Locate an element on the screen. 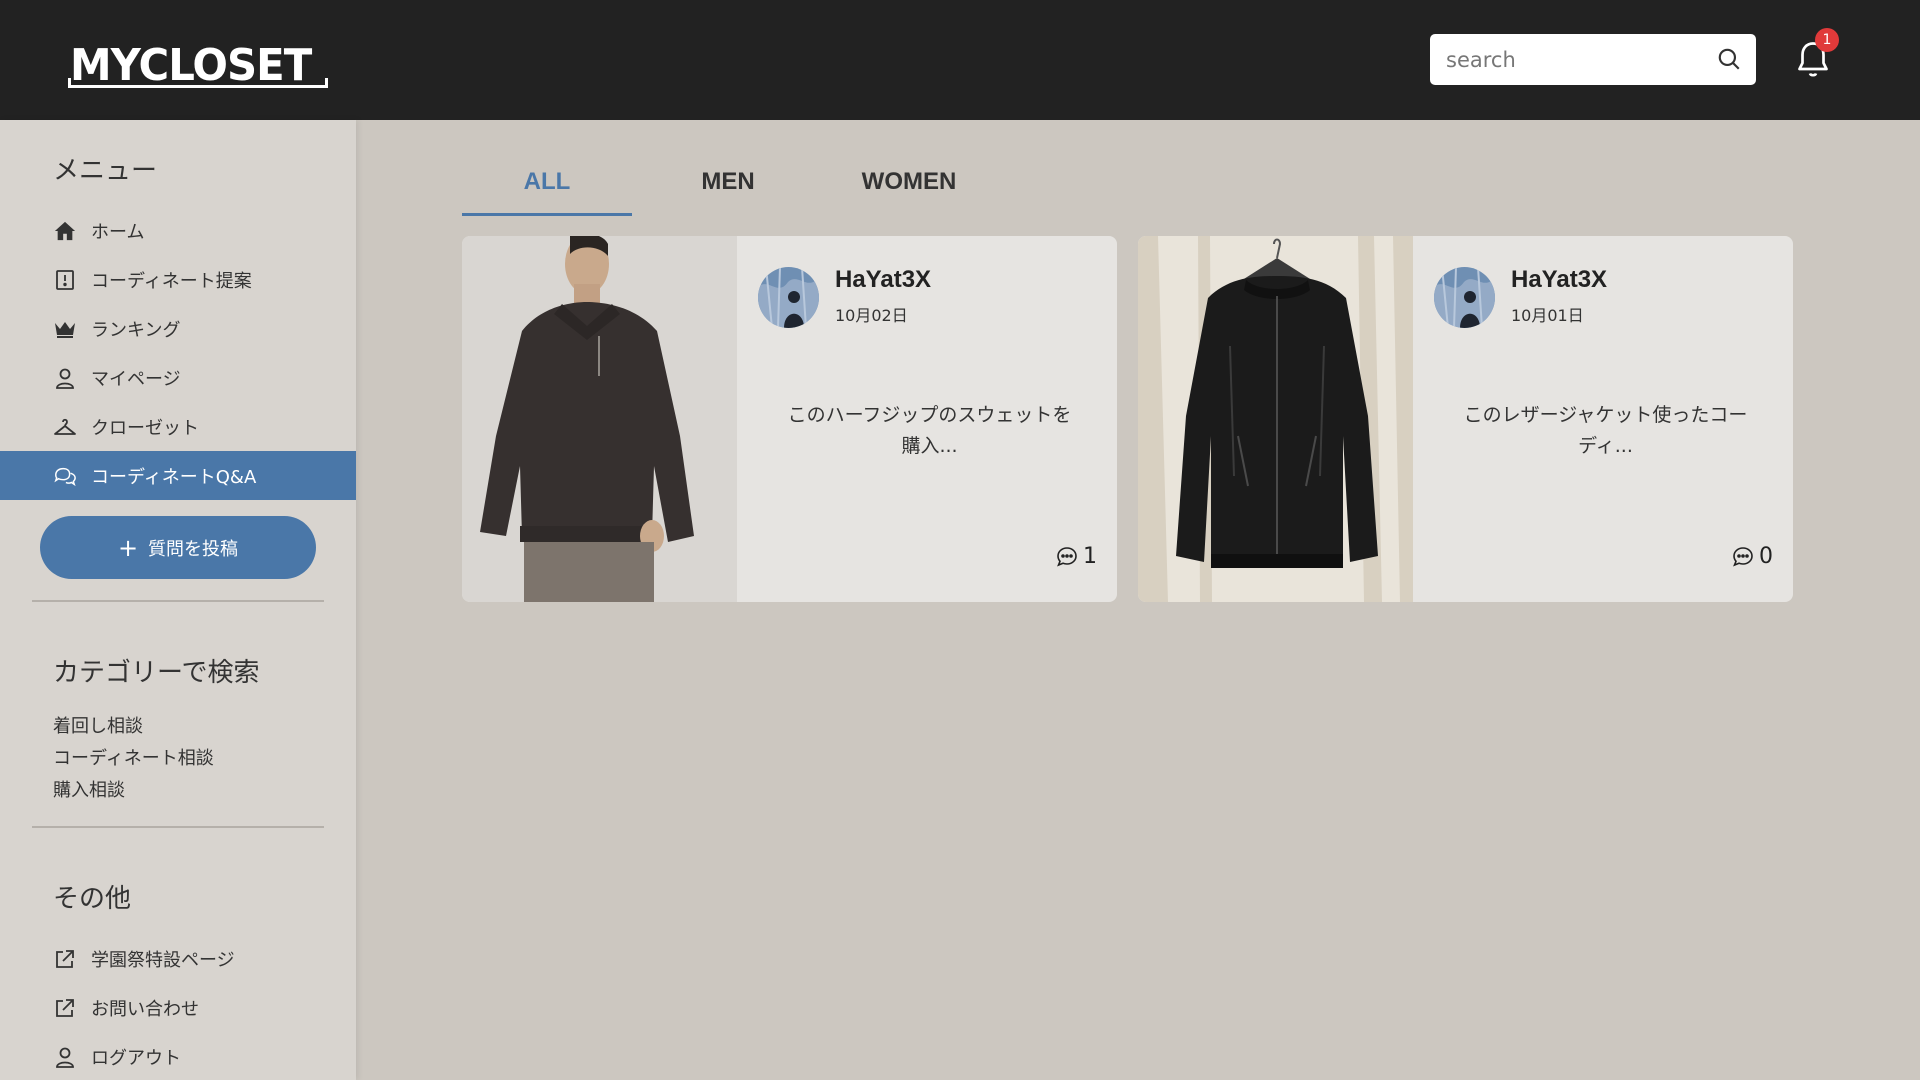  sidebar-item-closet: クローゼット is located at coordinates (178, 426).